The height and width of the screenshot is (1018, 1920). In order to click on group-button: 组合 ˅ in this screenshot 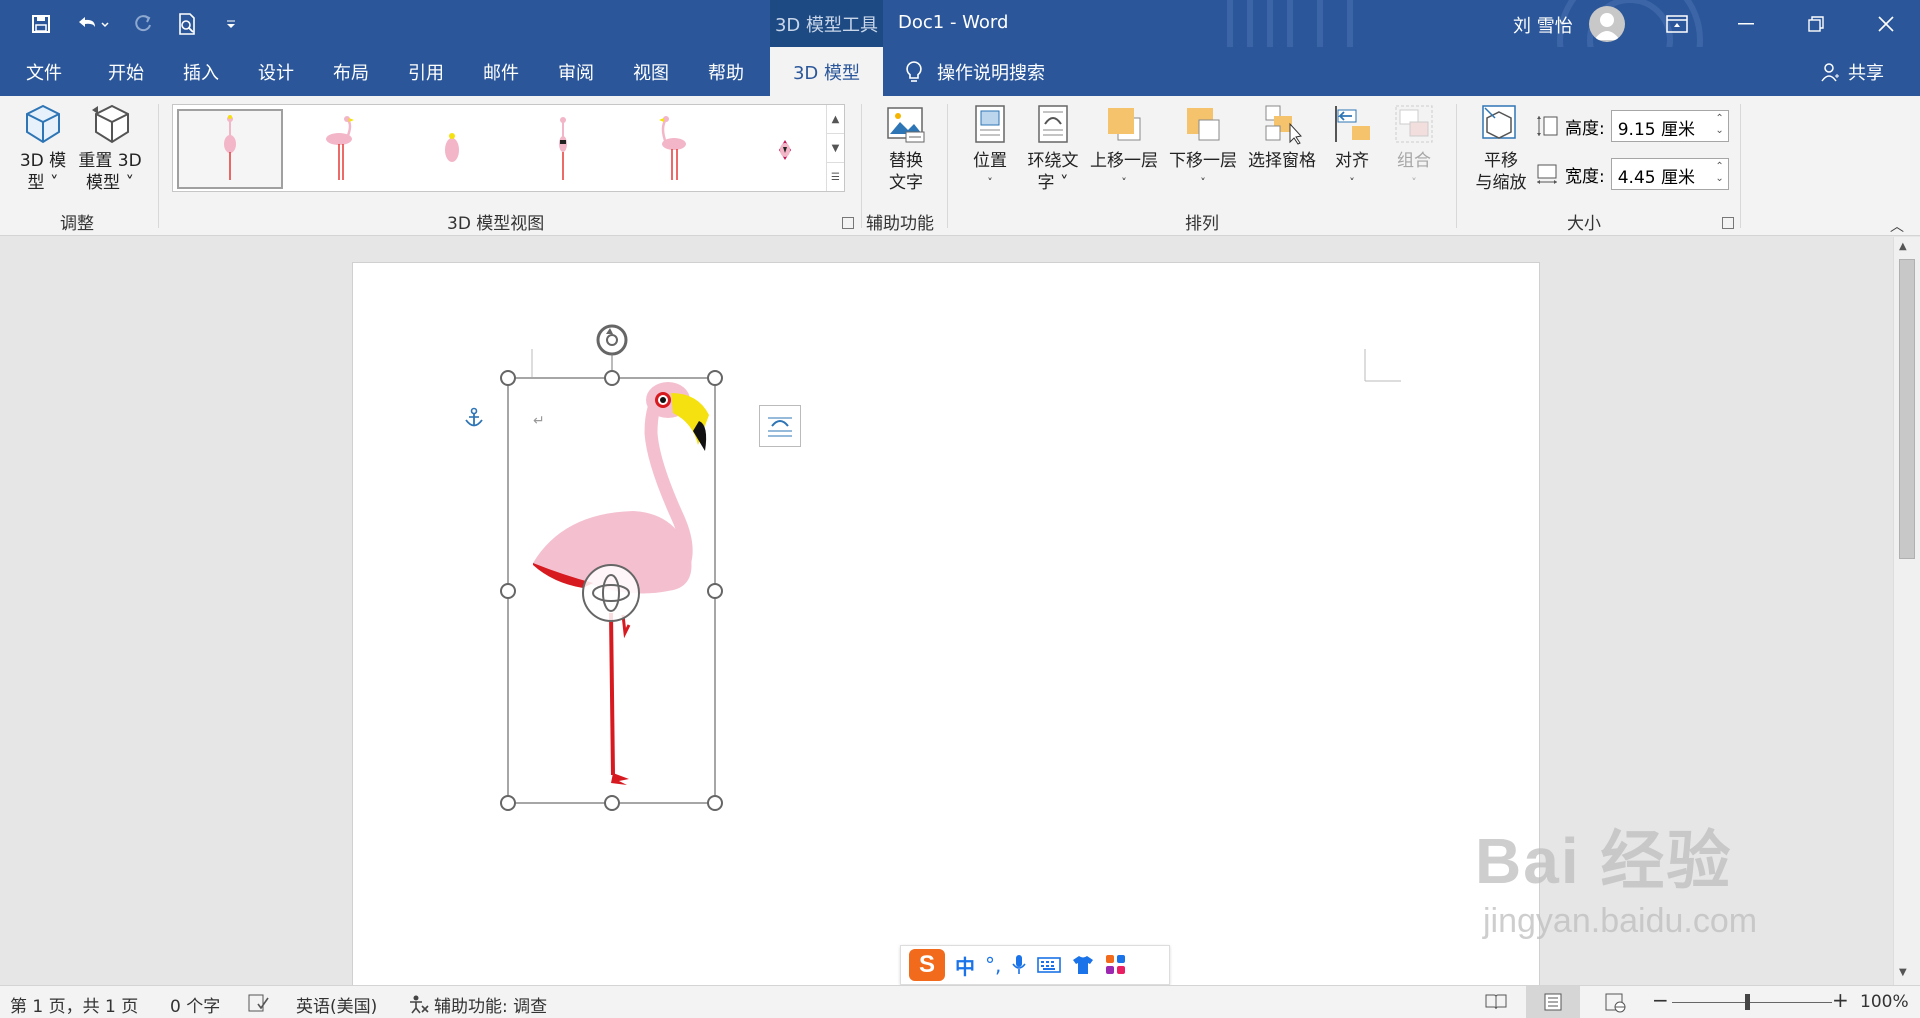, I will do `click(1414, 148)`.